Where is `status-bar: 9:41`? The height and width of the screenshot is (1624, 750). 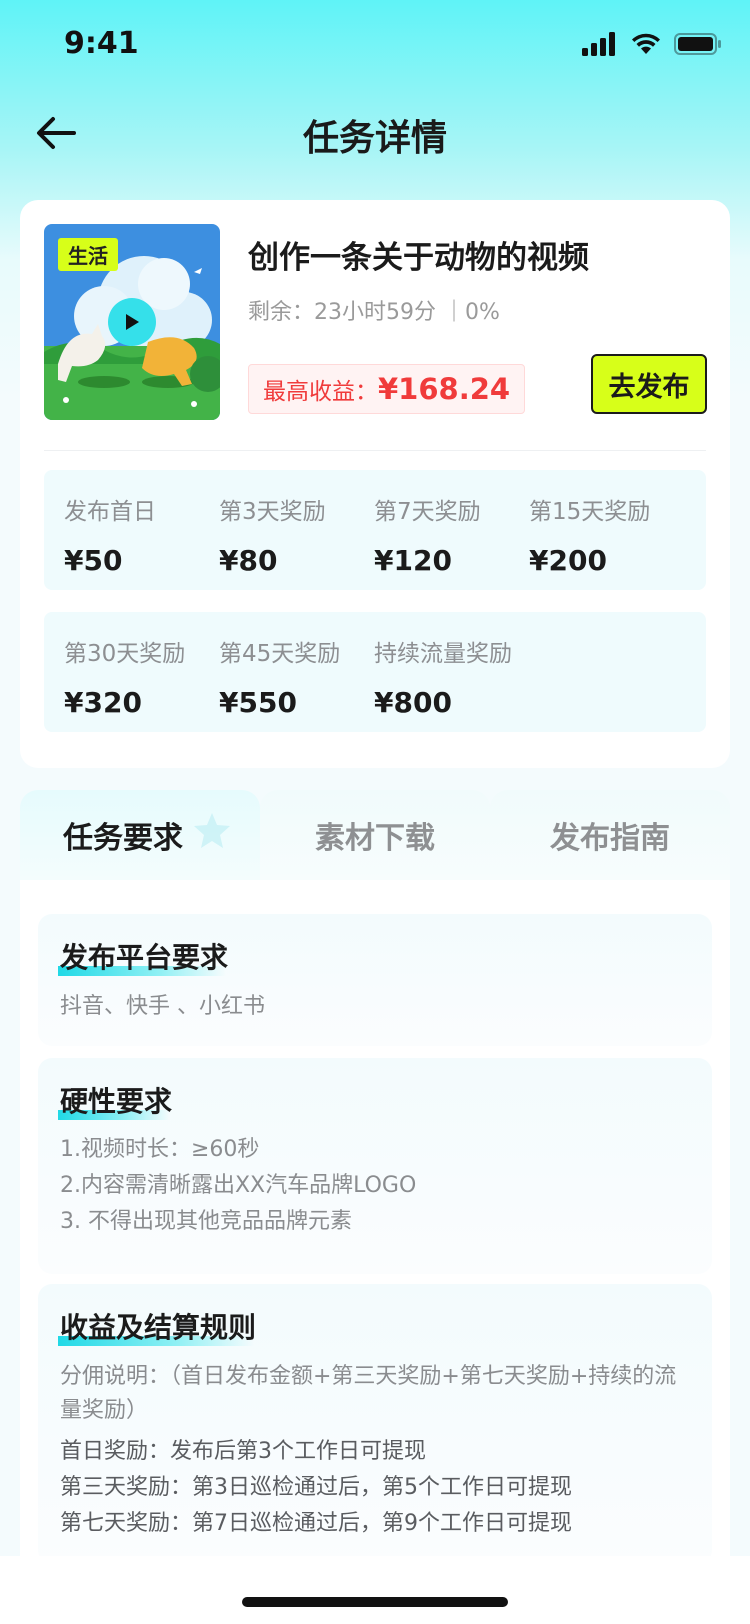 status-bar: 9:41 is located at coordinates (375, 45).